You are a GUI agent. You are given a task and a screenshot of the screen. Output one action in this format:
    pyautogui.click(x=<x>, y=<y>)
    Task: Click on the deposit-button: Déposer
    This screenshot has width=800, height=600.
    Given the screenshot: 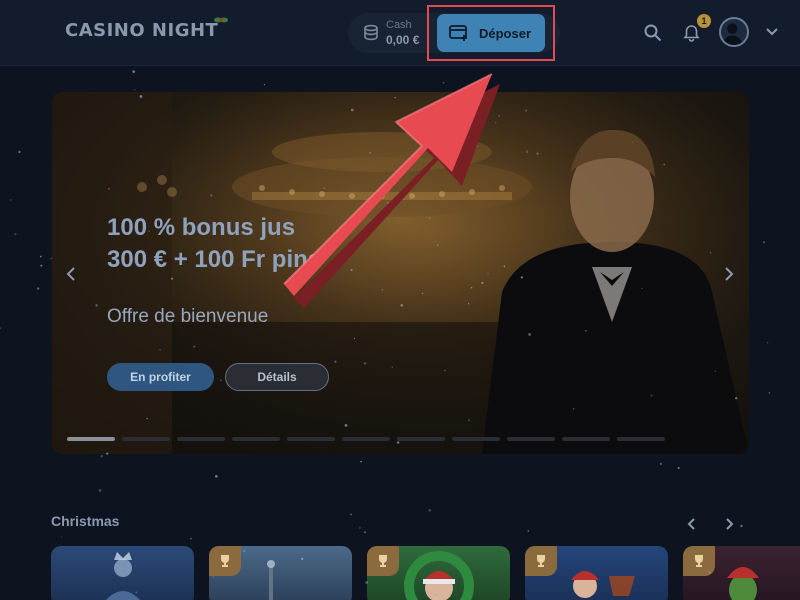 What is the action you would take?
    pyautogui.click(x=491, y=33)
    